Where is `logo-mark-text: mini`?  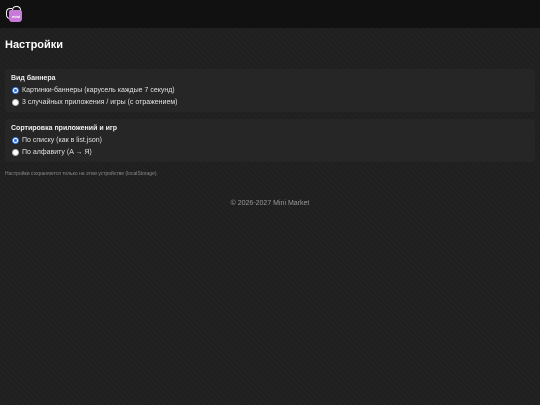
logo-mark-text: mini is located at coordinates (16, 16).